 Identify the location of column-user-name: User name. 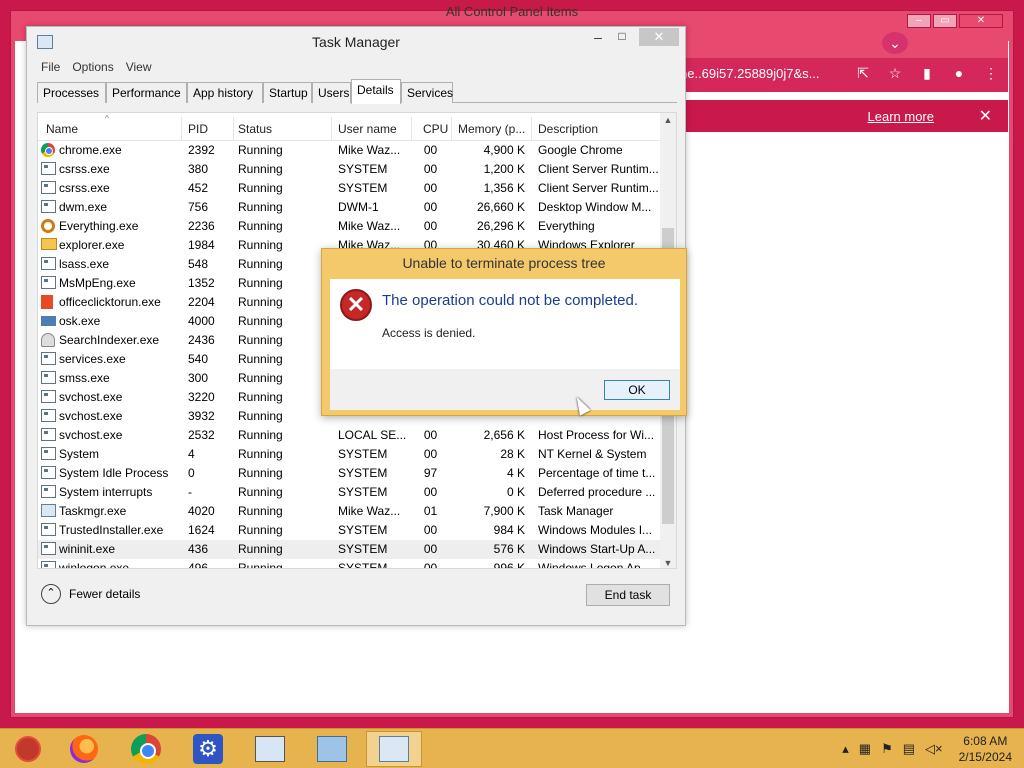
(373, 129).